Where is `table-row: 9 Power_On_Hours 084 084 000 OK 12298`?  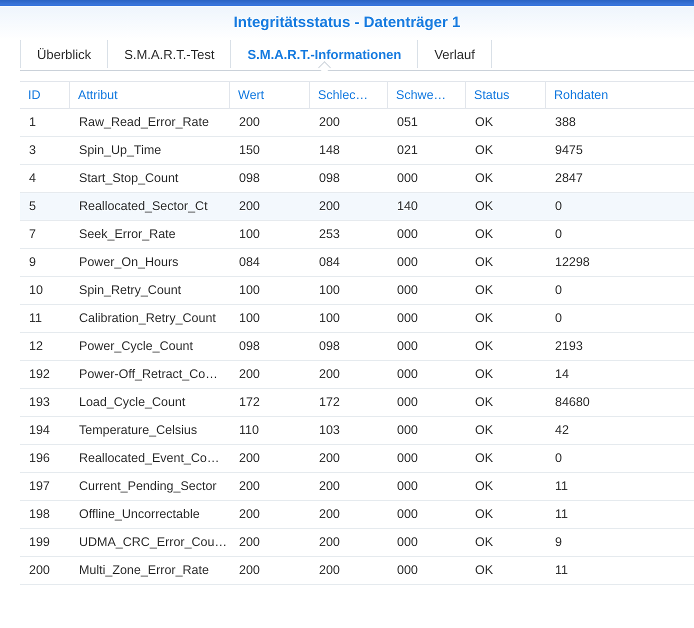 table-row: 9 Power_On_Hours 084 084 000 OK 12298 is located at coordinates (357, 263).